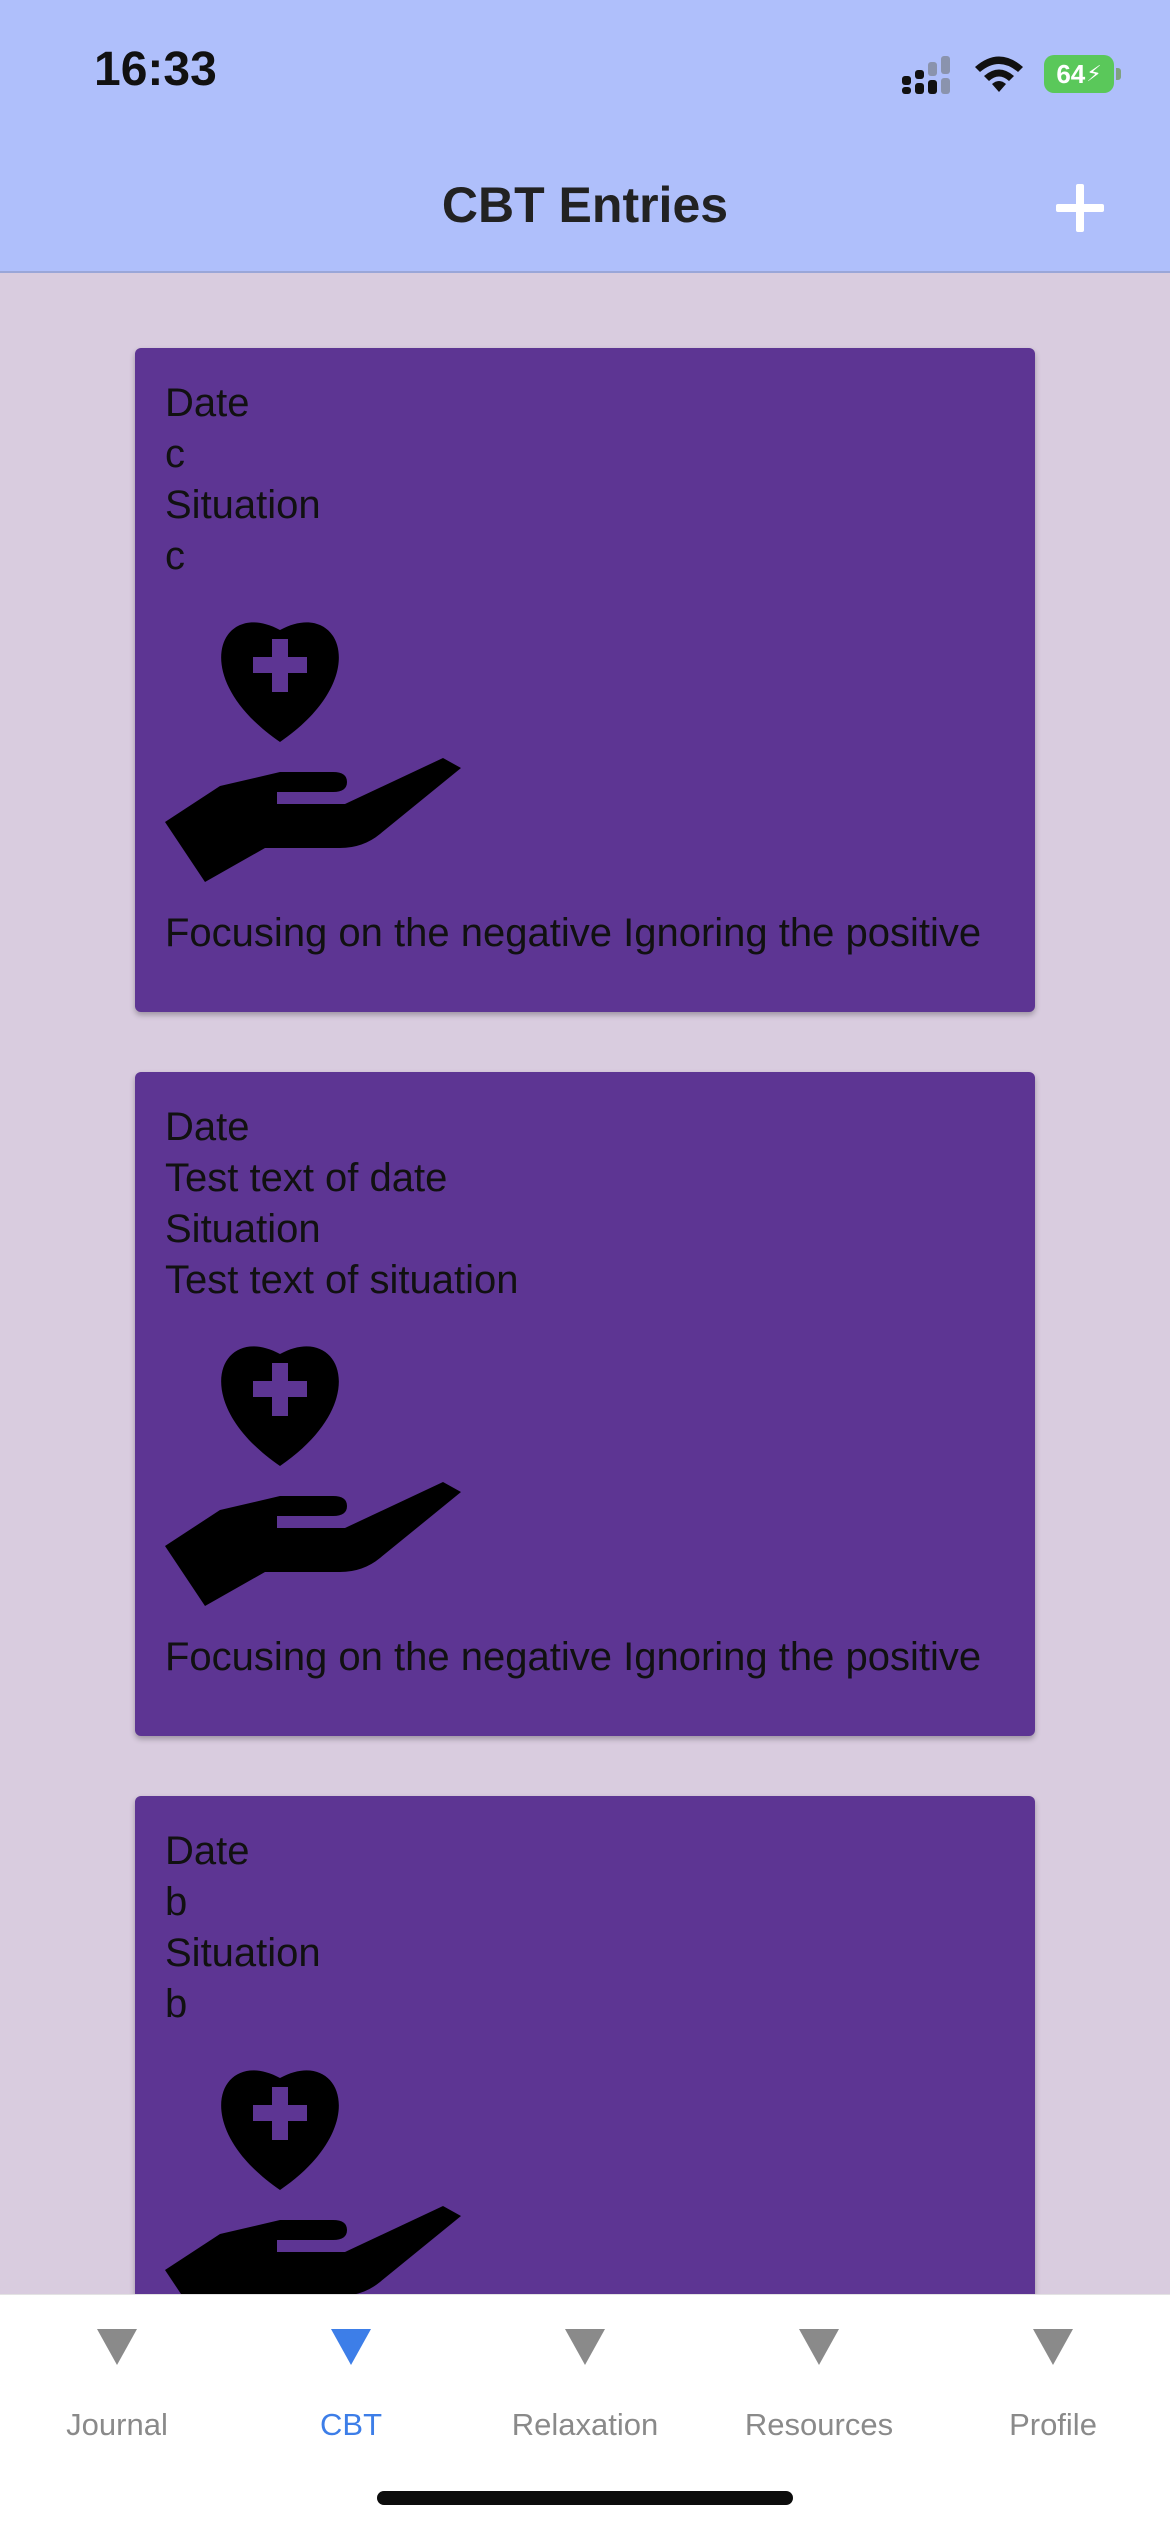 Image resolution: width=1170 pixels, height=2532 pixels. Describe the element at coordinates (176, 1902) in the screenshot. I see `date-value: b` at that location.